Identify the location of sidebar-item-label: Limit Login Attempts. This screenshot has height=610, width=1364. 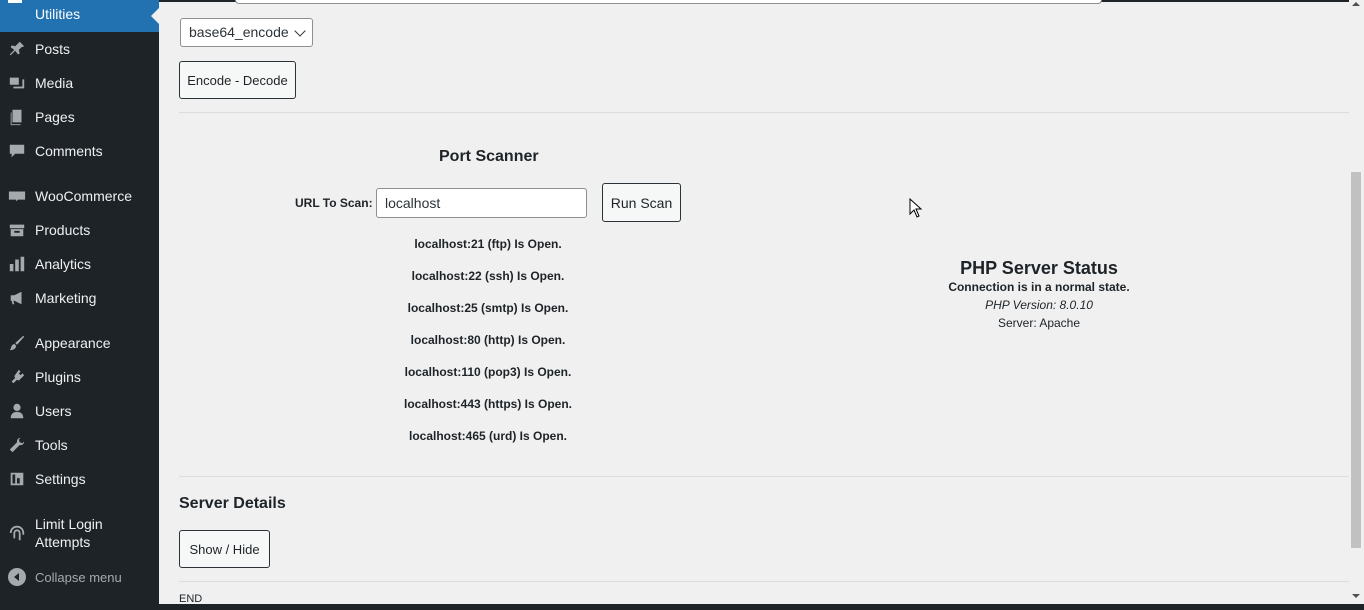
(69, 533).